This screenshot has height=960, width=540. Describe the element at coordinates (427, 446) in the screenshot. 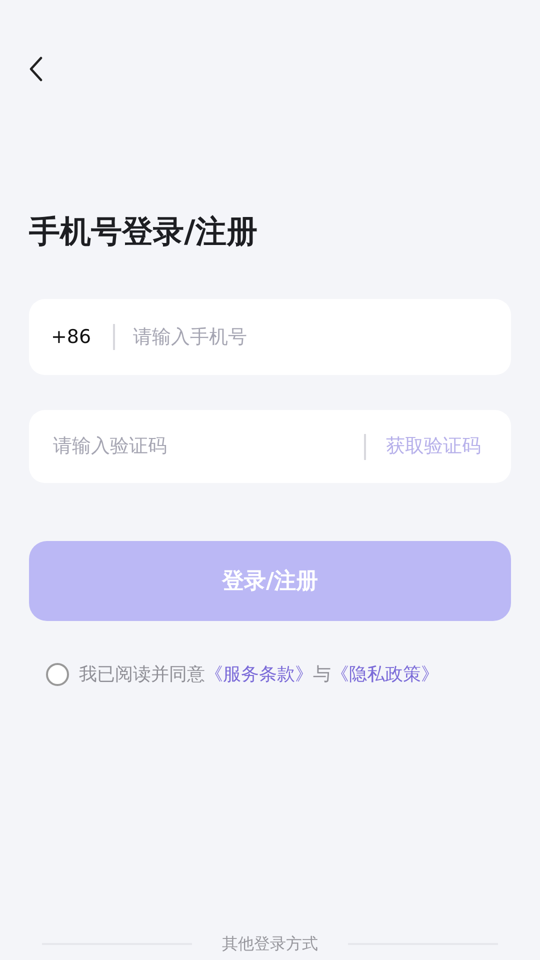

I see `get-code-button: 获取验证码` at that location.